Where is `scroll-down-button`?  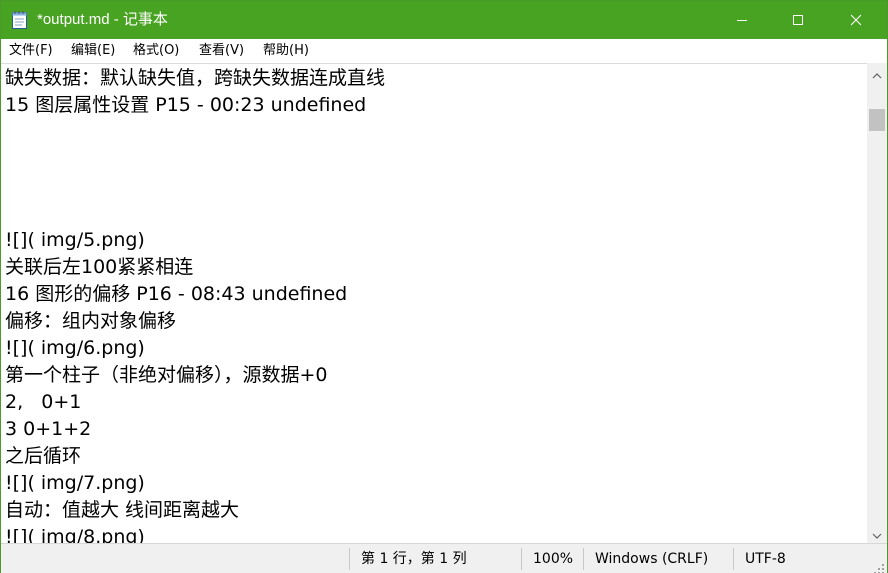
scroll-down-button is located at coordinates (877, 533).